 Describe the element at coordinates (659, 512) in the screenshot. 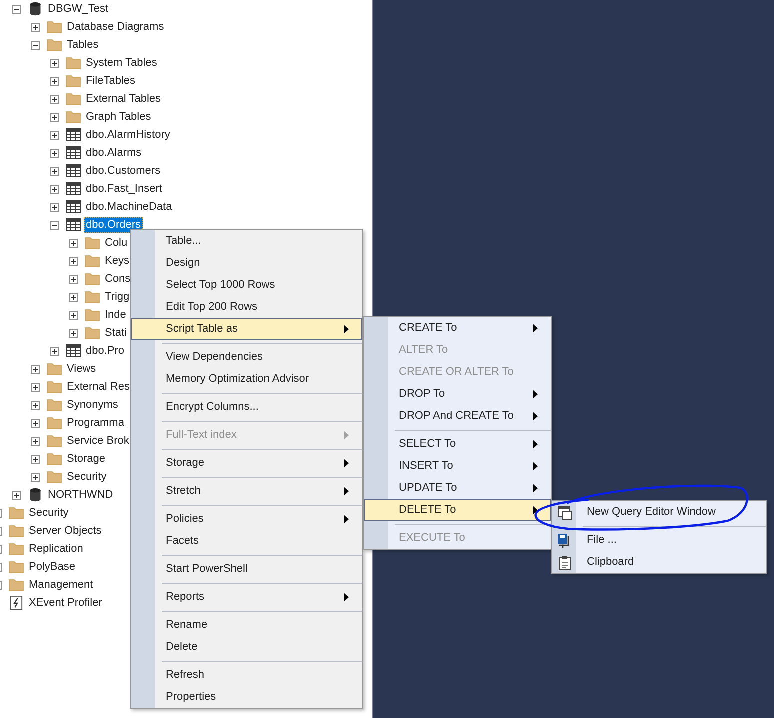

I see `menu-item: New Query Editor Window` at that location.